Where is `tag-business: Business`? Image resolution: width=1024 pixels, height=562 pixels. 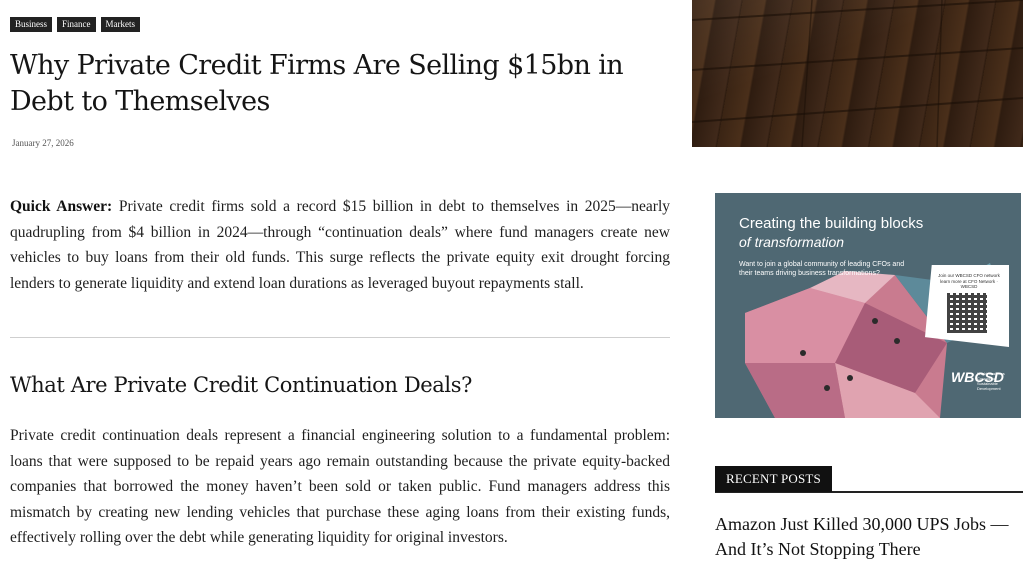 tag-business: Business is located at coordinates (31, 24).